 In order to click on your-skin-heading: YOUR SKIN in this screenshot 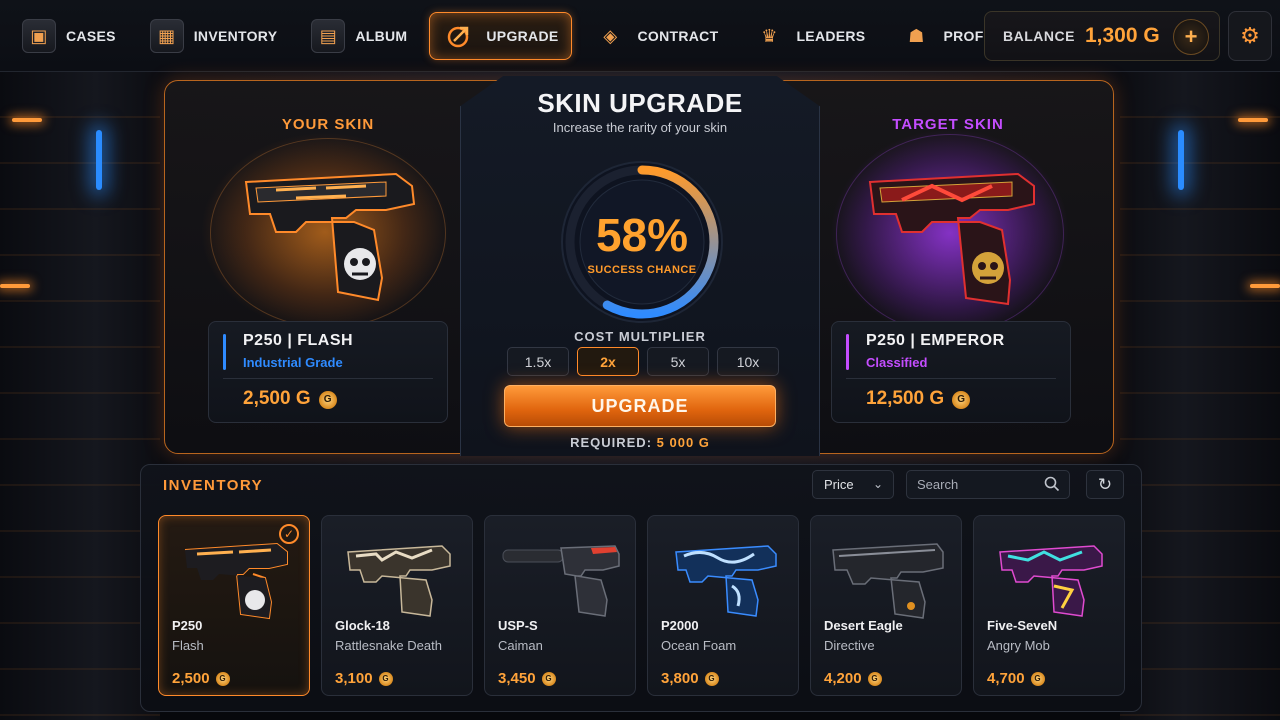, I will do `click(328, 124)`.